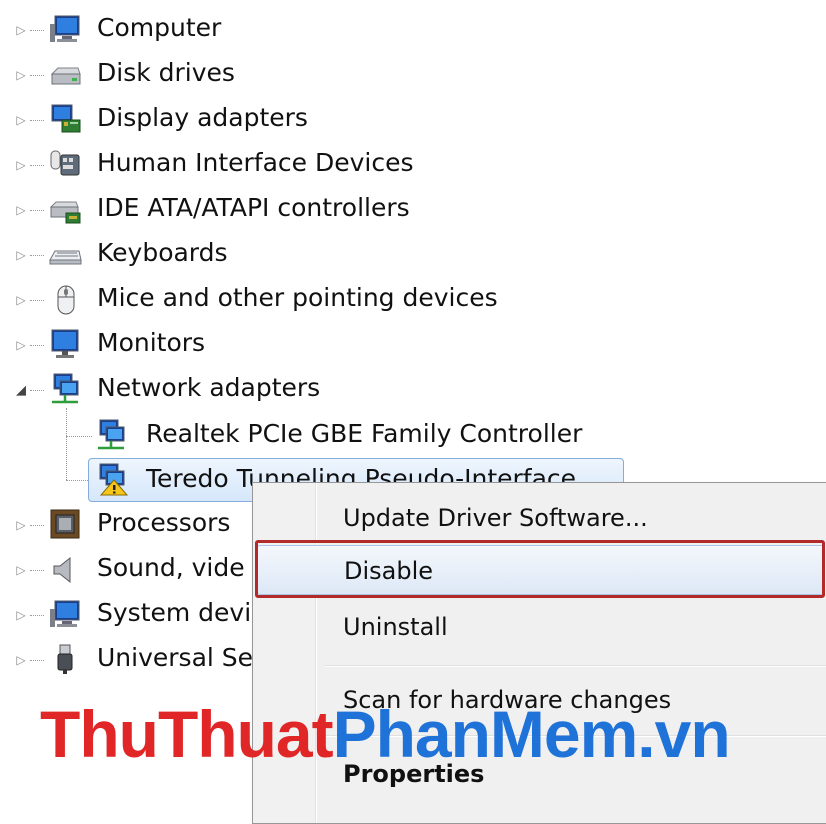 Image resolution: width=826 pixels, height=824 pixels. Describe the element at coordinates (202, 118) in the screenshot. I see `tree-item-display-adapters: Display adapters` at that location.